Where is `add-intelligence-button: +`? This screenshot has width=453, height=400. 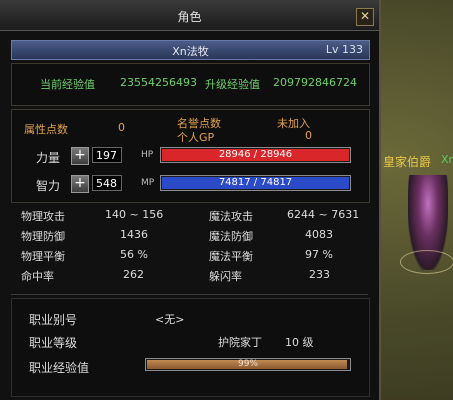
add-intelligence-button: + is located at coordinates (80, 184).